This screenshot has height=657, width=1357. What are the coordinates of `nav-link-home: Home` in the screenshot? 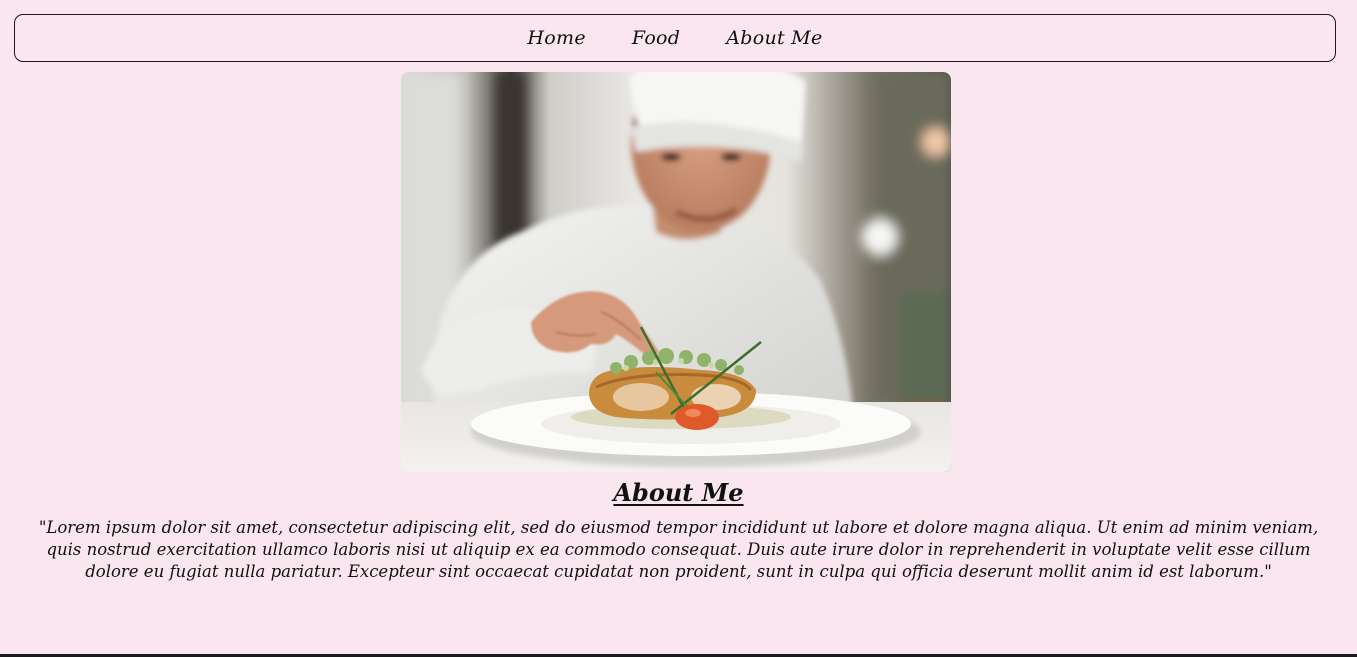 It's located at (556, 38).